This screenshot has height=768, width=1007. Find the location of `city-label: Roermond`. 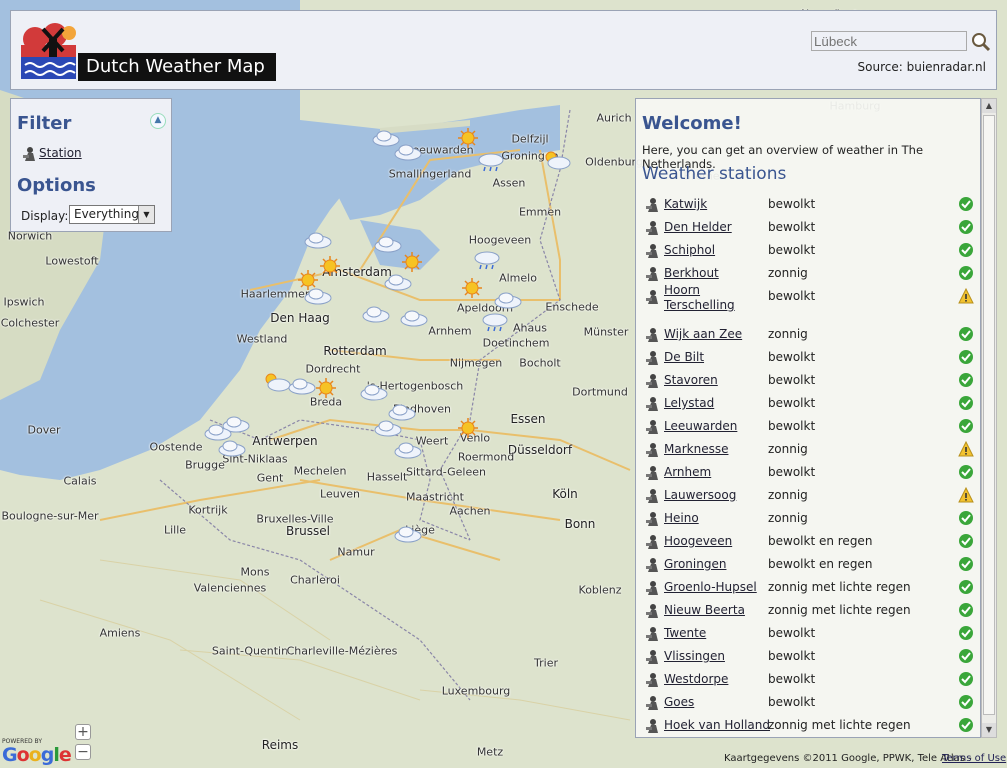

city-label: Roermond is located at coordinates (486, 457).